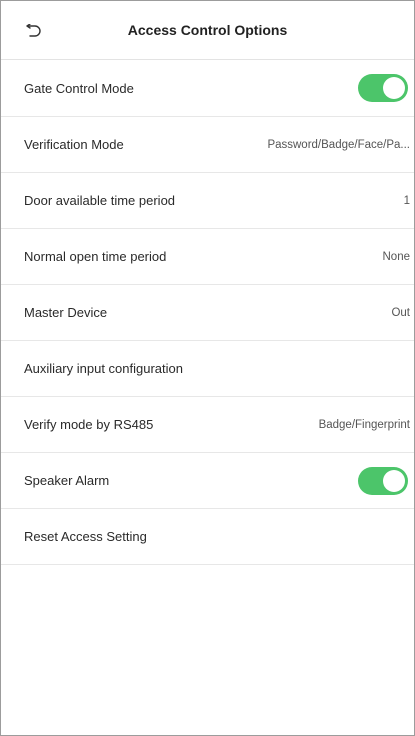 This screenshot has height=736, width=415. Describe the element at coordinates (207, 425) in the screenshot. I see `verify-mode-rs485-row: Verify mode by RS485 Badge/Fingerprint` at that location.